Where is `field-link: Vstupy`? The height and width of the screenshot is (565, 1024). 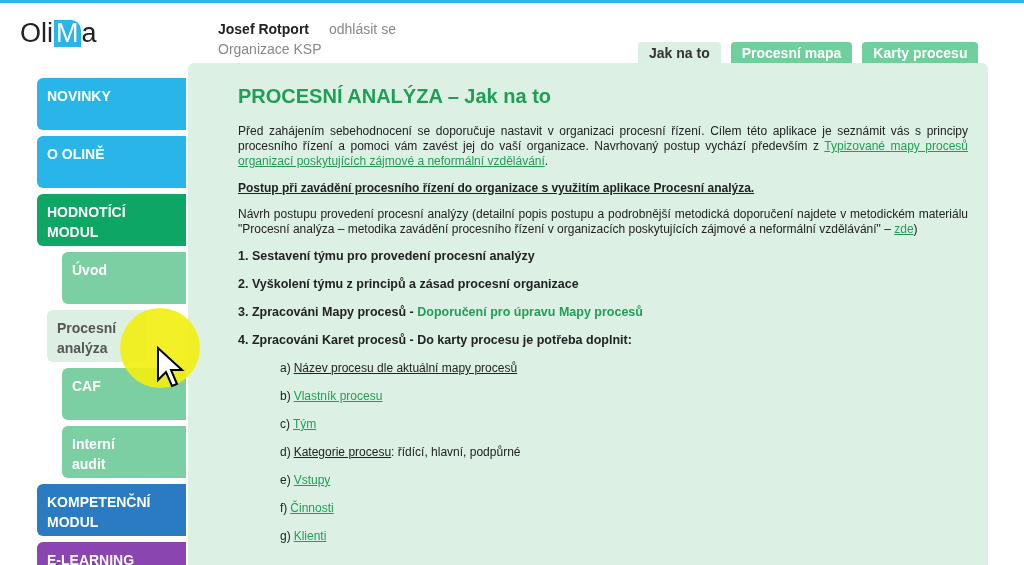 field-link: Vstupy is located at coordinates (312, 480).